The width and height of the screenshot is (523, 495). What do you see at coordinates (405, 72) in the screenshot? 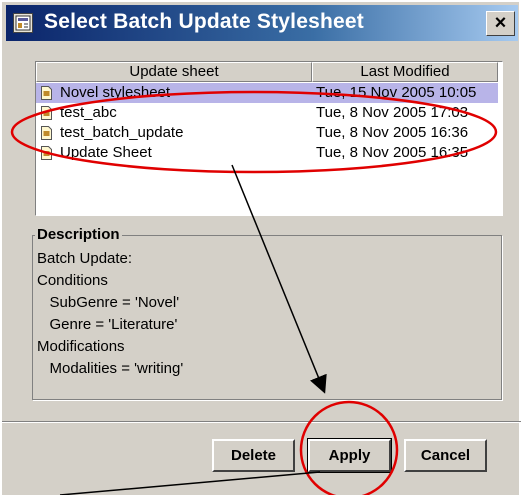
I see `column-header-last-modified: Last Modified` at bounding box center [405, 72].